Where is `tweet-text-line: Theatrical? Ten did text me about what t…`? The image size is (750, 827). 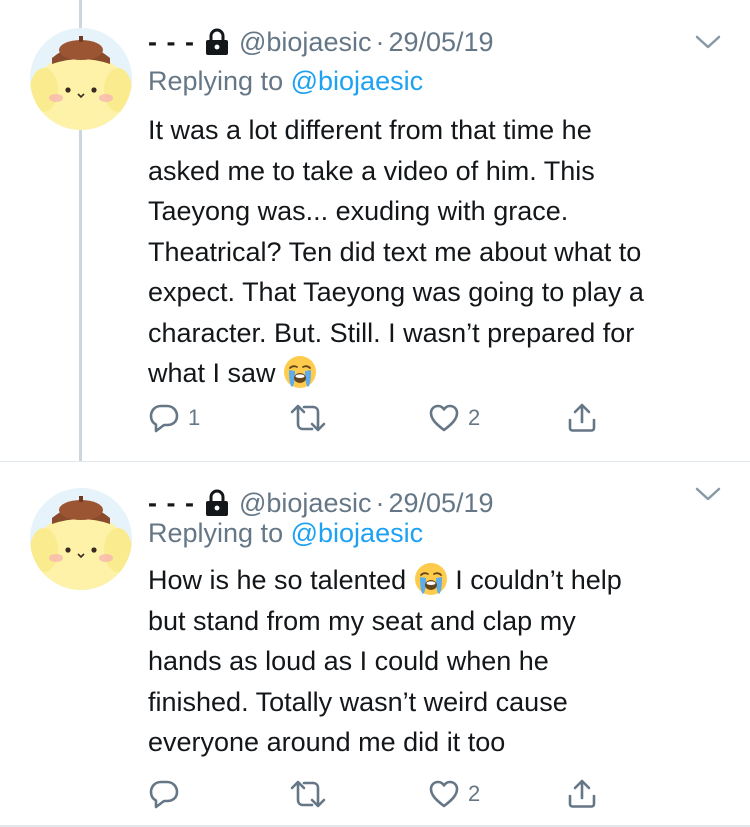 tweet-text-line: Theatrical? Ten did text me about what t… is located at coordinates (395, 251).